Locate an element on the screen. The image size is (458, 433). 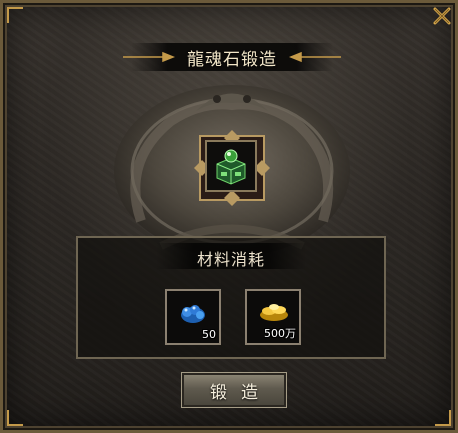
forge-button: 锻造 is located at coordinates (234, 390).